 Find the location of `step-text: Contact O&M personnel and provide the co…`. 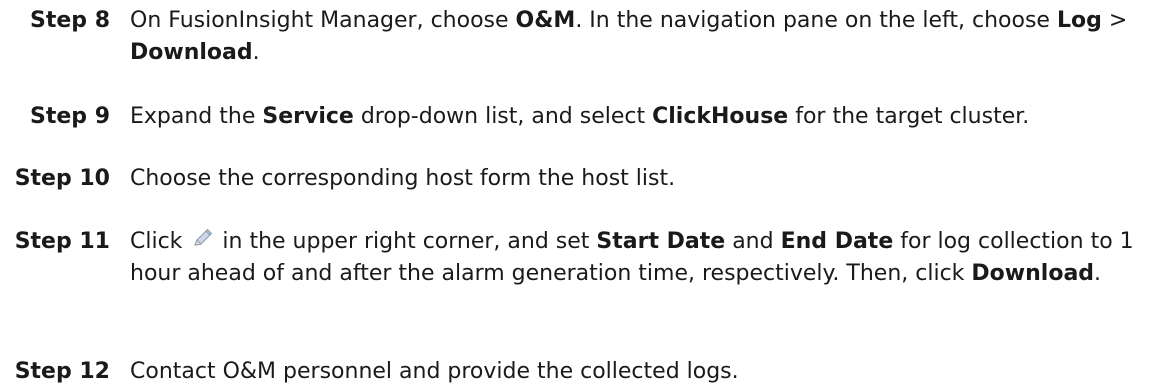

step-text: Contact O&M personnel and provide the co… is located at coordinates (434, 371).